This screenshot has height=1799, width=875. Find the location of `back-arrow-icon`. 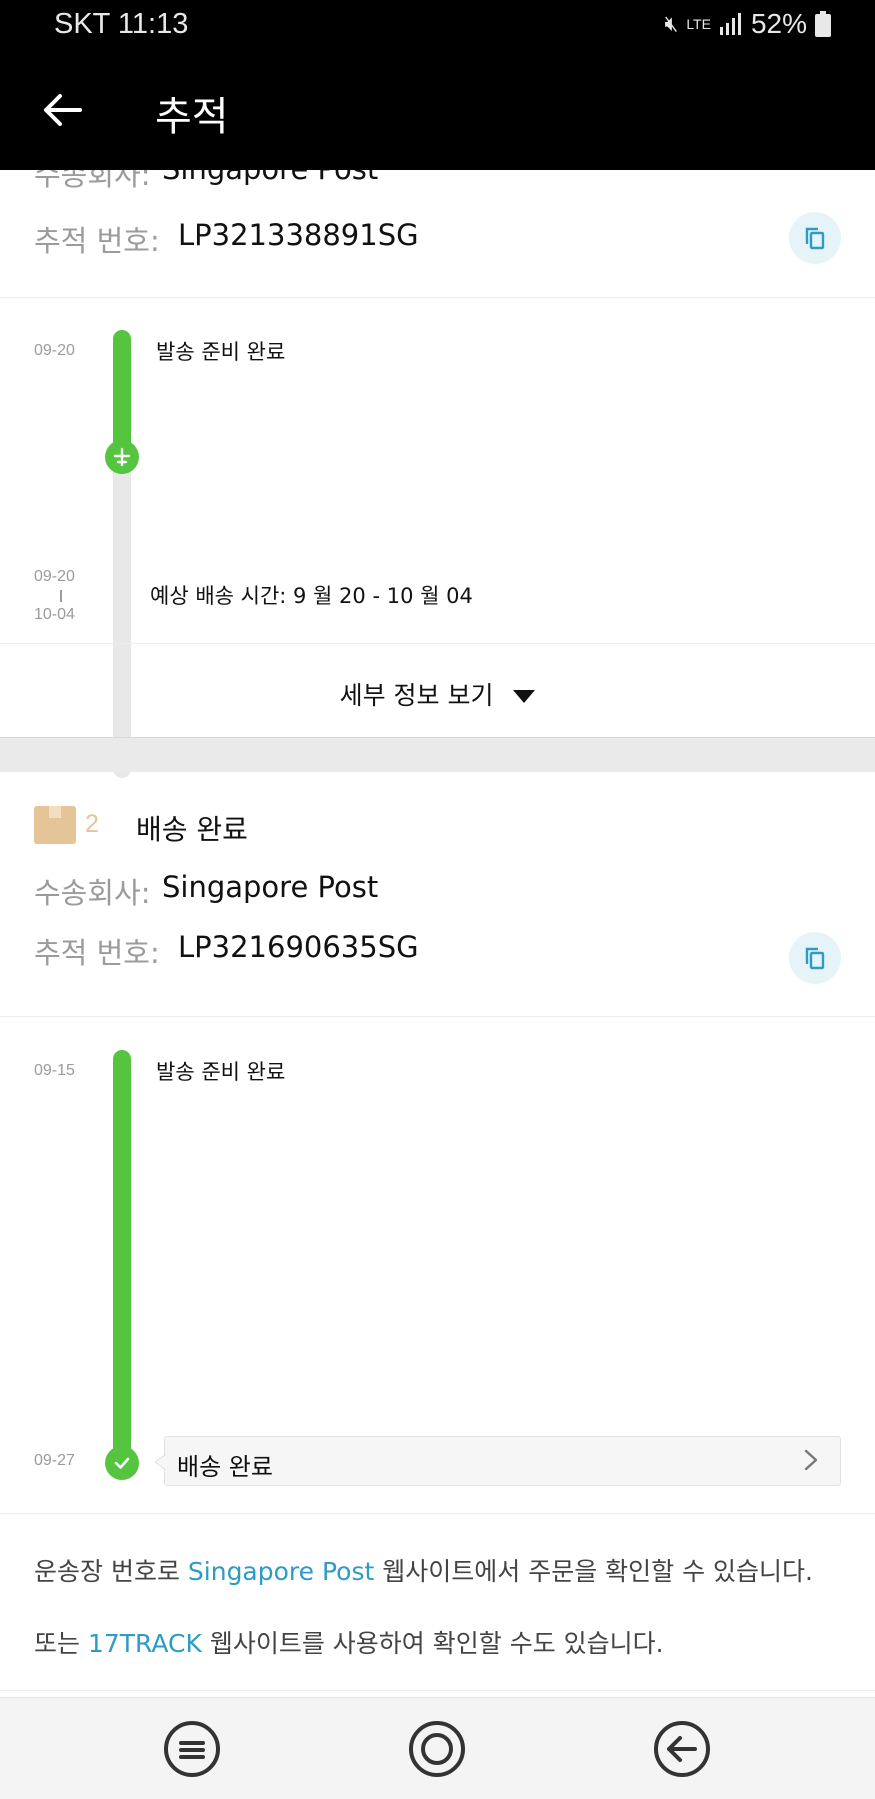

back-arrow-icon is located at coordinates (62, 110).